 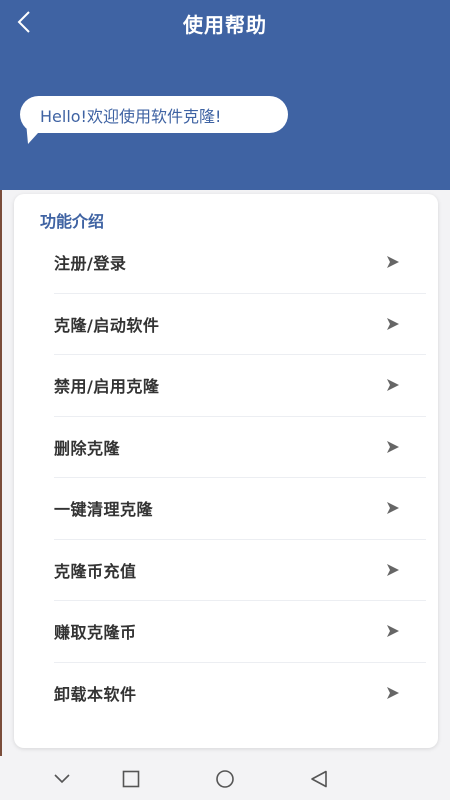 What do you see at coordinates (240, 509) in the screenshot?
I see `list-item-one-click-clean: 一键清理克隆` at bounding box center [240, 509].